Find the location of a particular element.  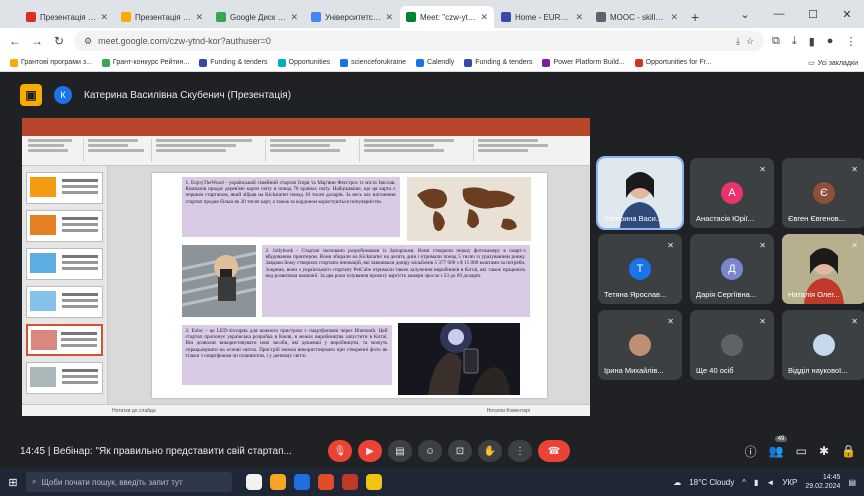

chrome-icon is located at coordinates (326, 482).